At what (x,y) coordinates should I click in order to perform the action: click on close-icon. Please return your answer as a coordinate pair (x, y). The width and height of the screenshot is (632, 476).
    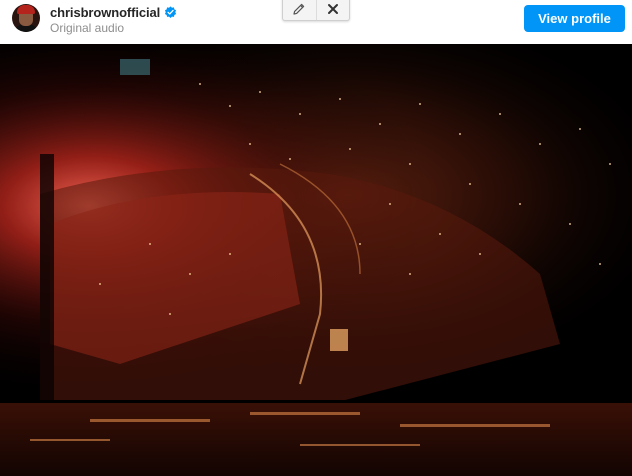
    Looking at the image, I should click on (332, 9).